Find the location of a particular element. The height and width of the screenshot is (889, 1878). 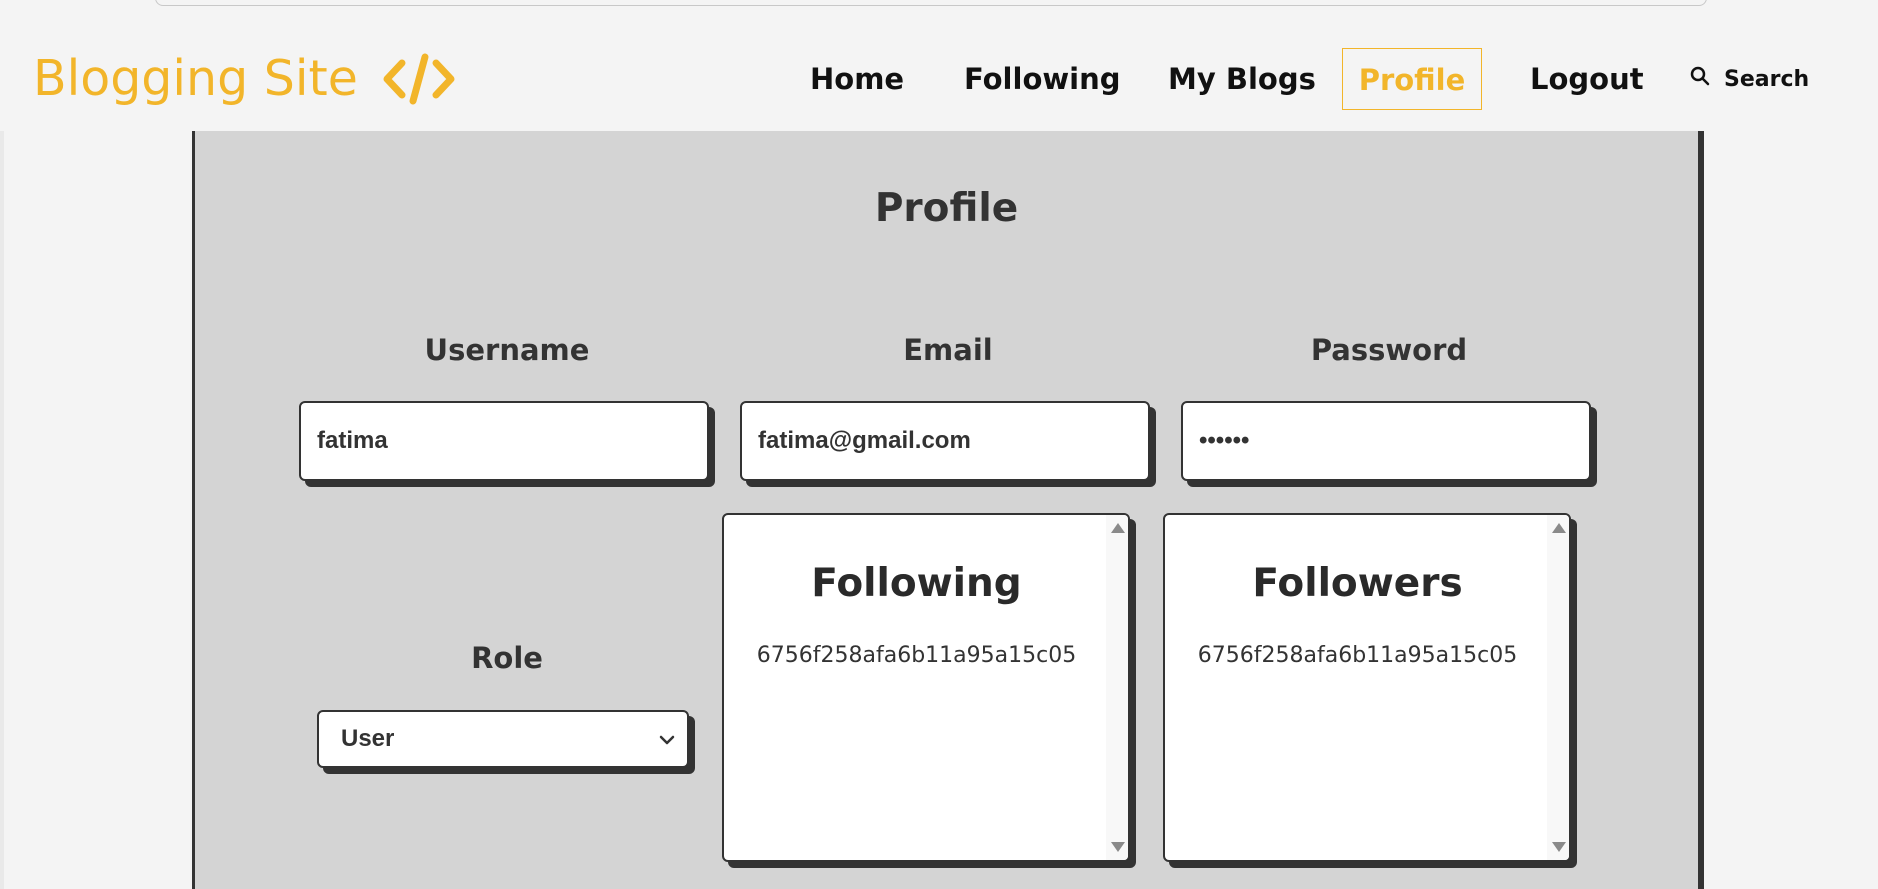

following-item: 6756f258afa6b11a95a15c05 is located at coordinates (916, 655).